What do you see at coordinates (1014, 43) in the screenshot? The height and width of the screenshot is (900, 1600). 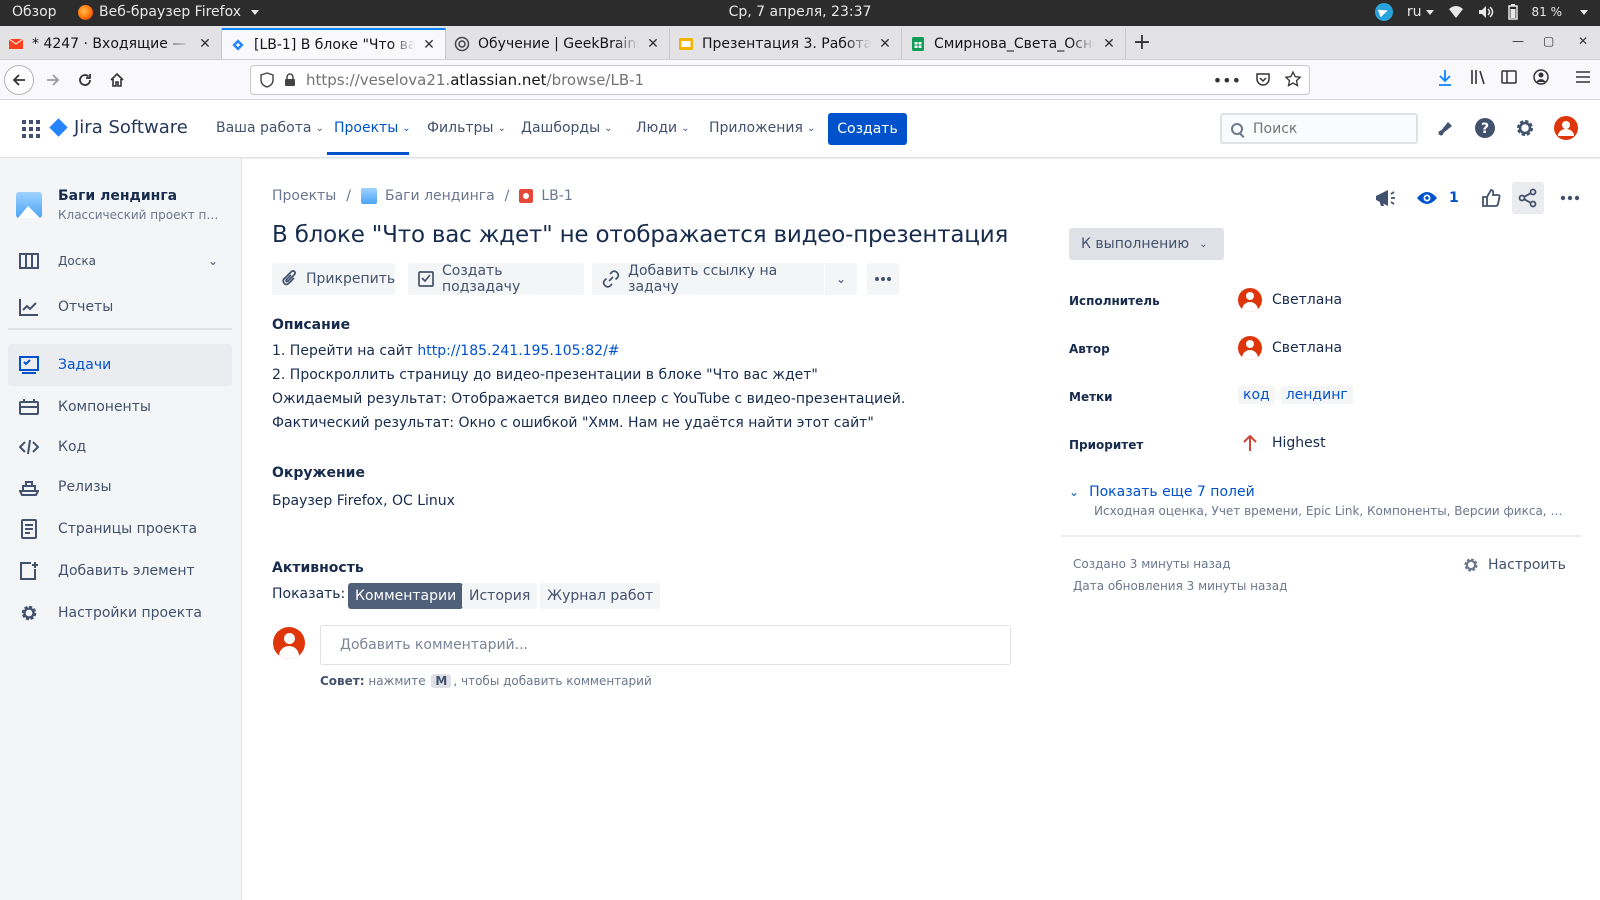 I see `browser-tab: Смирнова_Света_Основ ✕` at bounding box center [1014, 43].